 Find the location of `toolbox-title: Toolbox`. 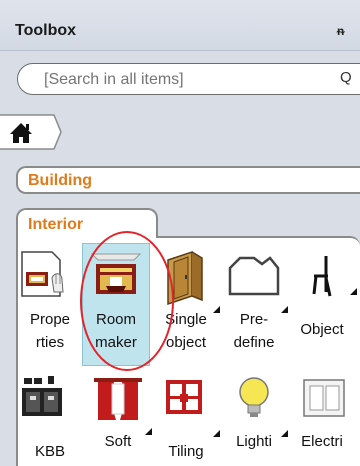

toolbox-title: Toolbox is located at coordinates (46, 30).